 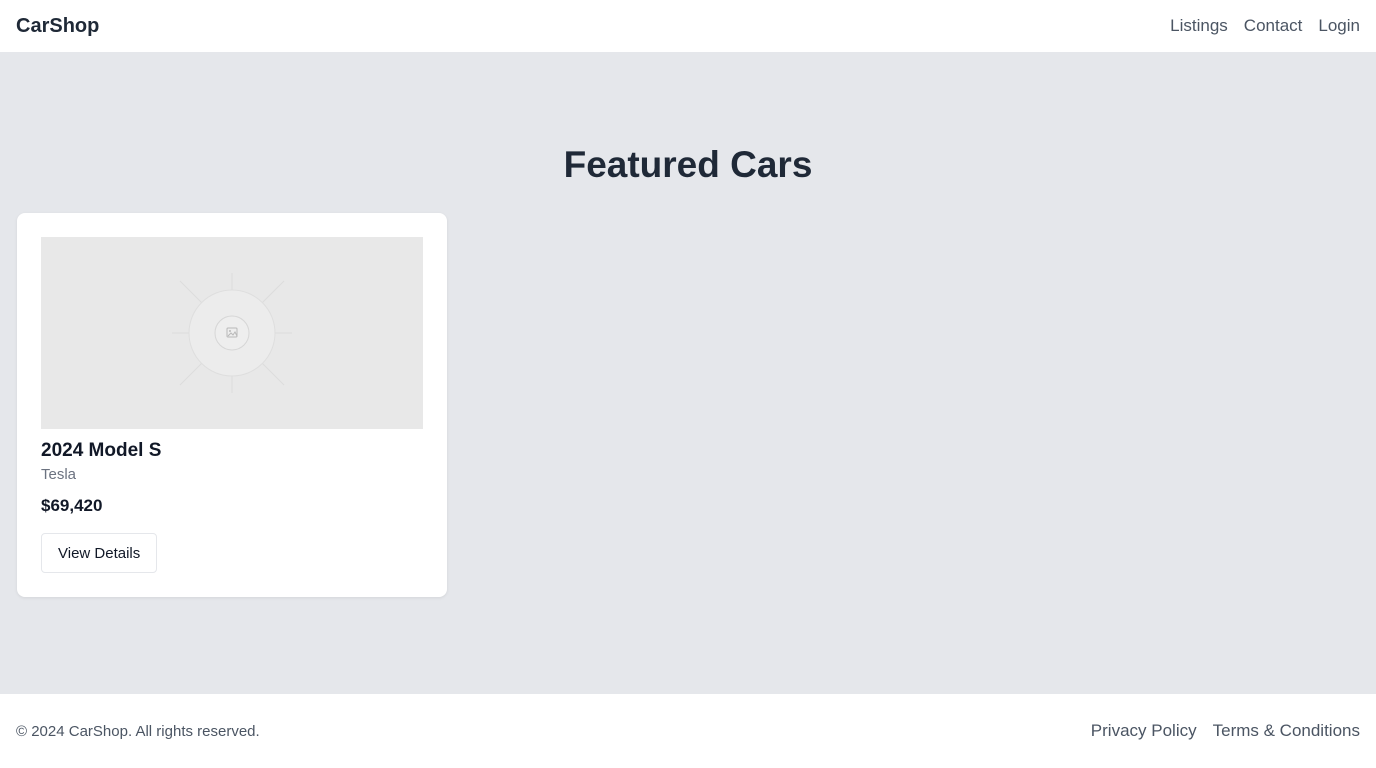 I want to click on image-placeholder-icon, so click(x=232, y=333).